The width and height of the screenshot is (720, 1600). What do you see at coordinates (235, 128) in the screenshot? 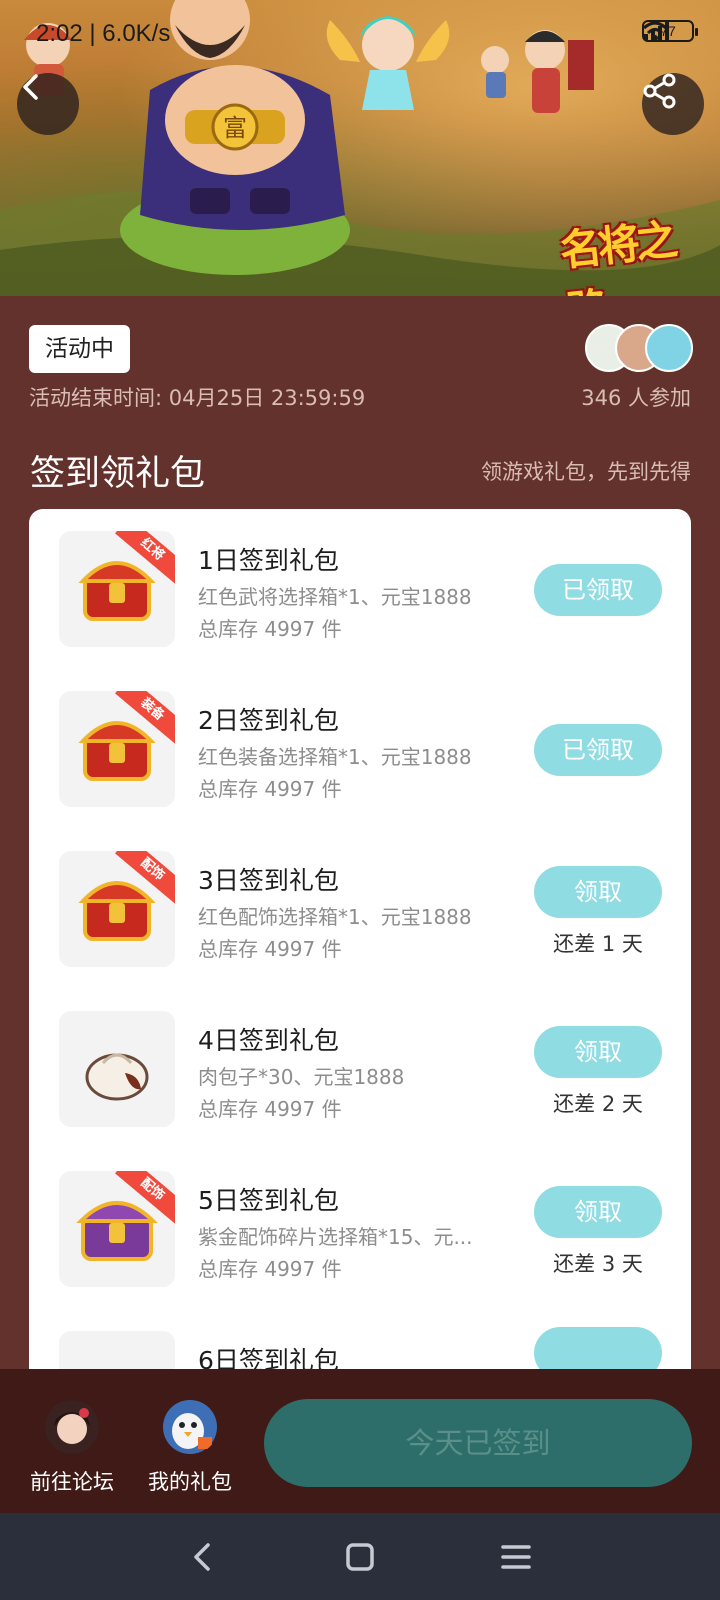
I see `svg-text: 富` at bounding box center [235, 128].